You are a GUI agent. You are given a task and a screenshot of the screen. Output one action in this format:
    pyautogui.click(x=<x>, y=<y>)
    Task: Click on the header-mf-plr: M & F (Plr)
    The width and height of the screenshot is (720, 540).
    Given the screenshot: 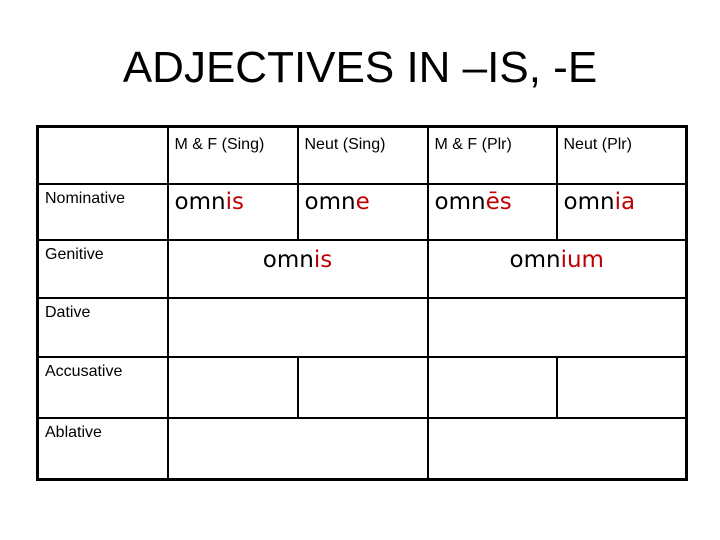 What is the action you would take?
    pyautogui.click(x=492, y=155)
    